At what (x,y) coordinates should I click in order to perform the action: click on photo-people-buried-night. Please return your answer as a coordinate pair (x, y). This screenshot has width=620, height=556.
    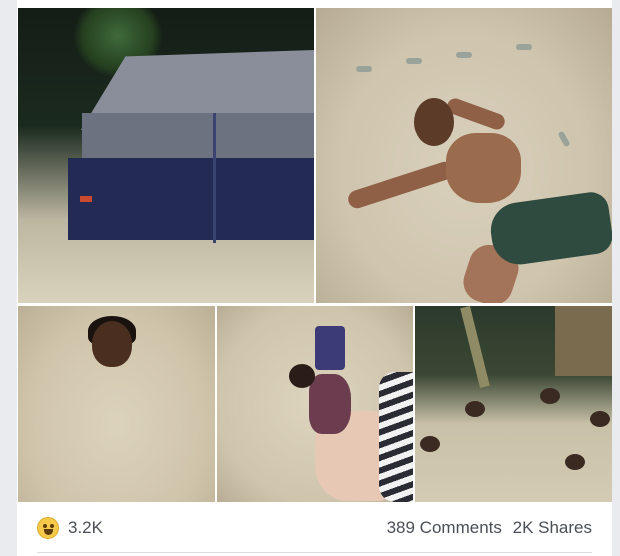
    Looking at the image, I should click on (513, 404).